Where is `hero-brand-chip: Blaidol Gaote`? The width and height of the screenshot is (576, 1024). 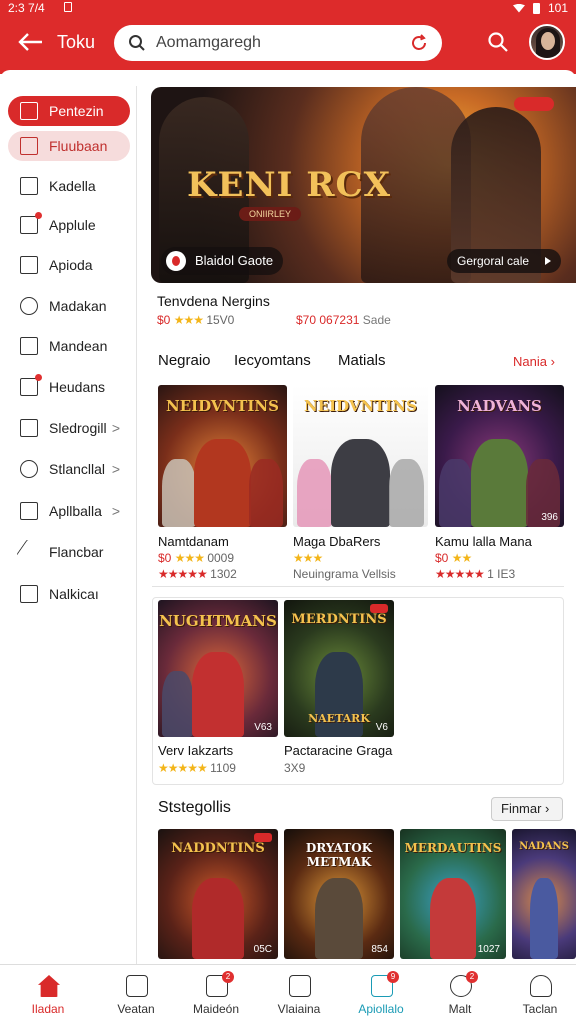 hero-brand-chip: Blaidol Gaote is located at coordinates (222, 261).